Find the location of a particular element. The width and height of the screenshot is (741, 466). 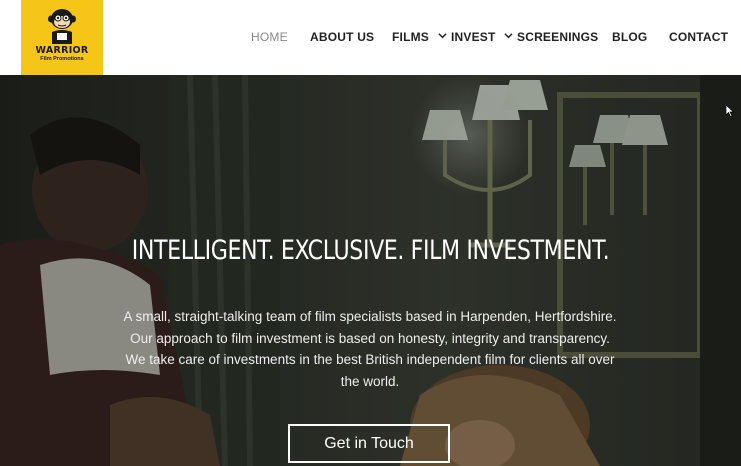

nav-contact: CONTACT is located at coordinates (698, 37).